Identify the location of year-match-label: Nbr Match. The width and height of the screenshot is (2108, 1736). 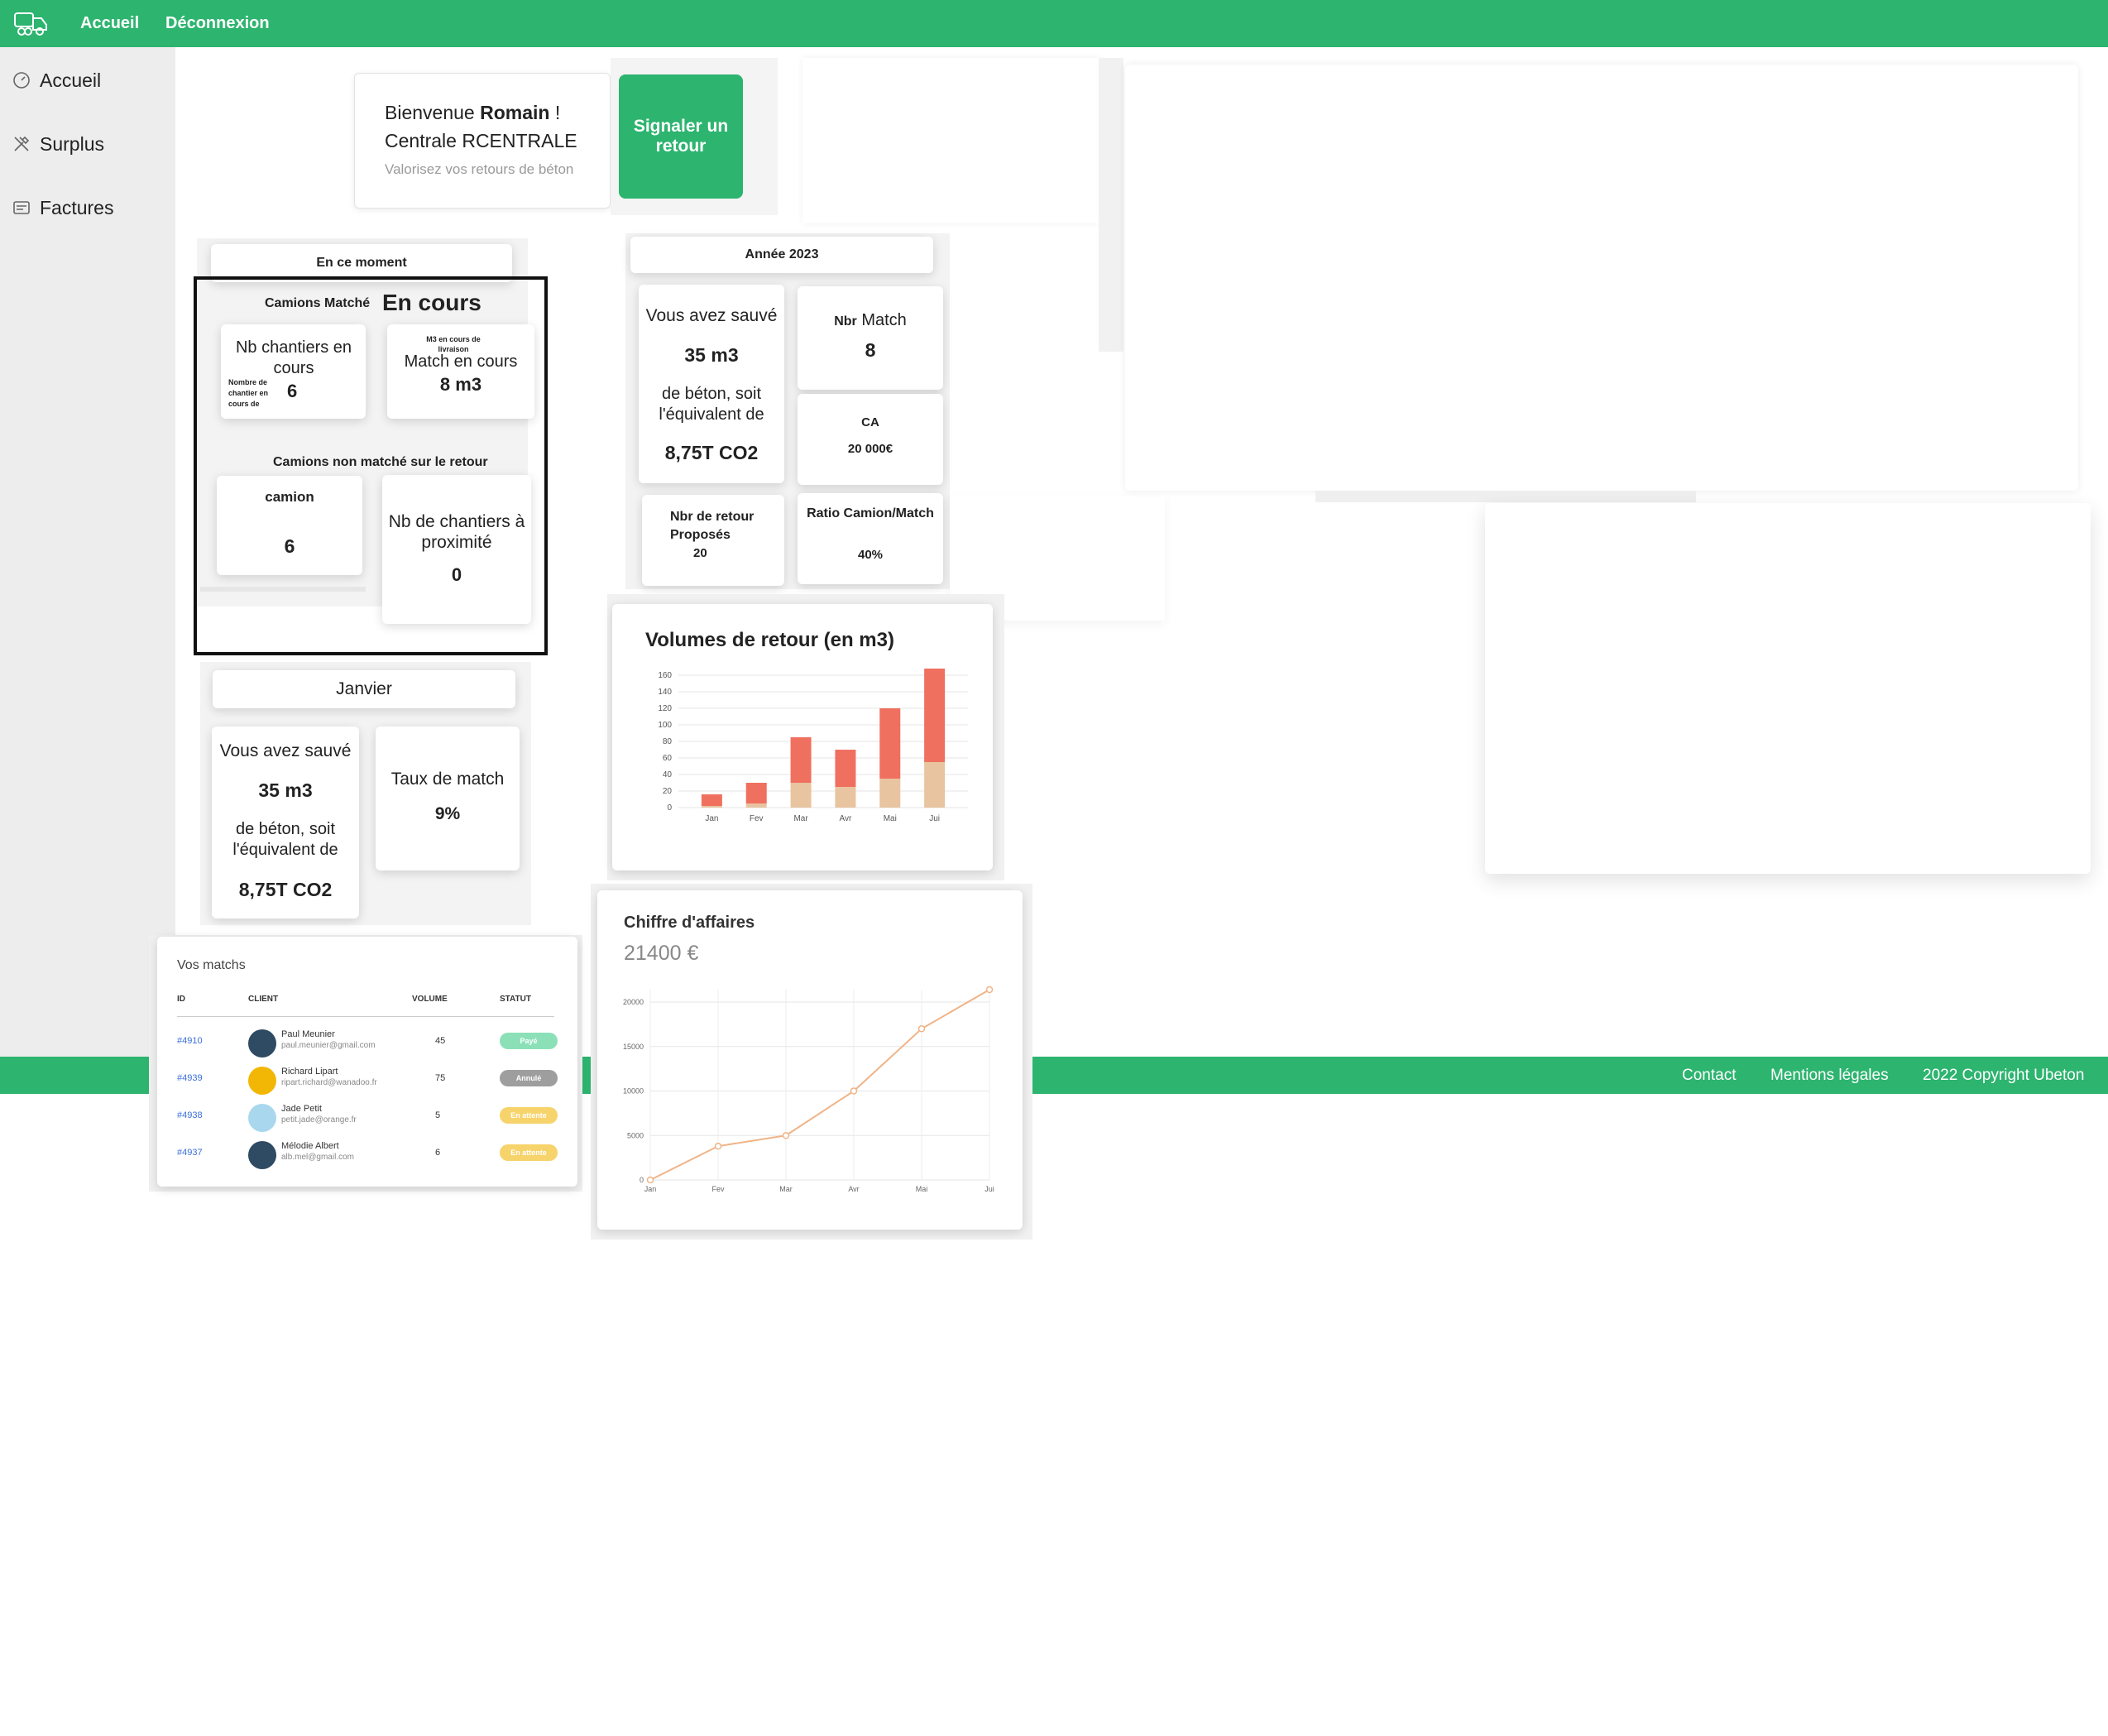
(870, 320).